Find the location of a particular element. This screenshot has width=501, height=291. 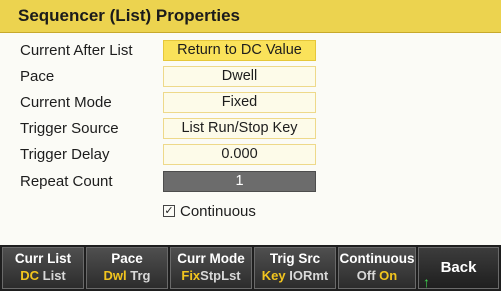

softkey-curr-mode: Curr Mode FixStpLst is located at coordinates (211, 268).